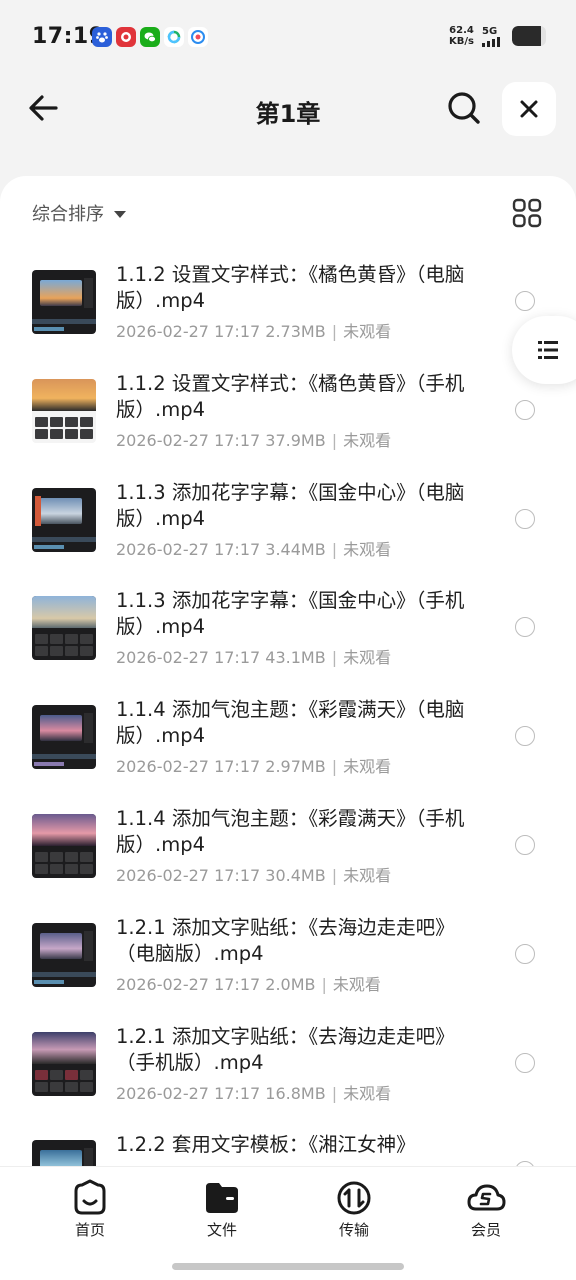  I want to click on file-title: 1.1.4 添加气泡主题：《彩霞满天》（手机版）.mp4, so click(290, 831).